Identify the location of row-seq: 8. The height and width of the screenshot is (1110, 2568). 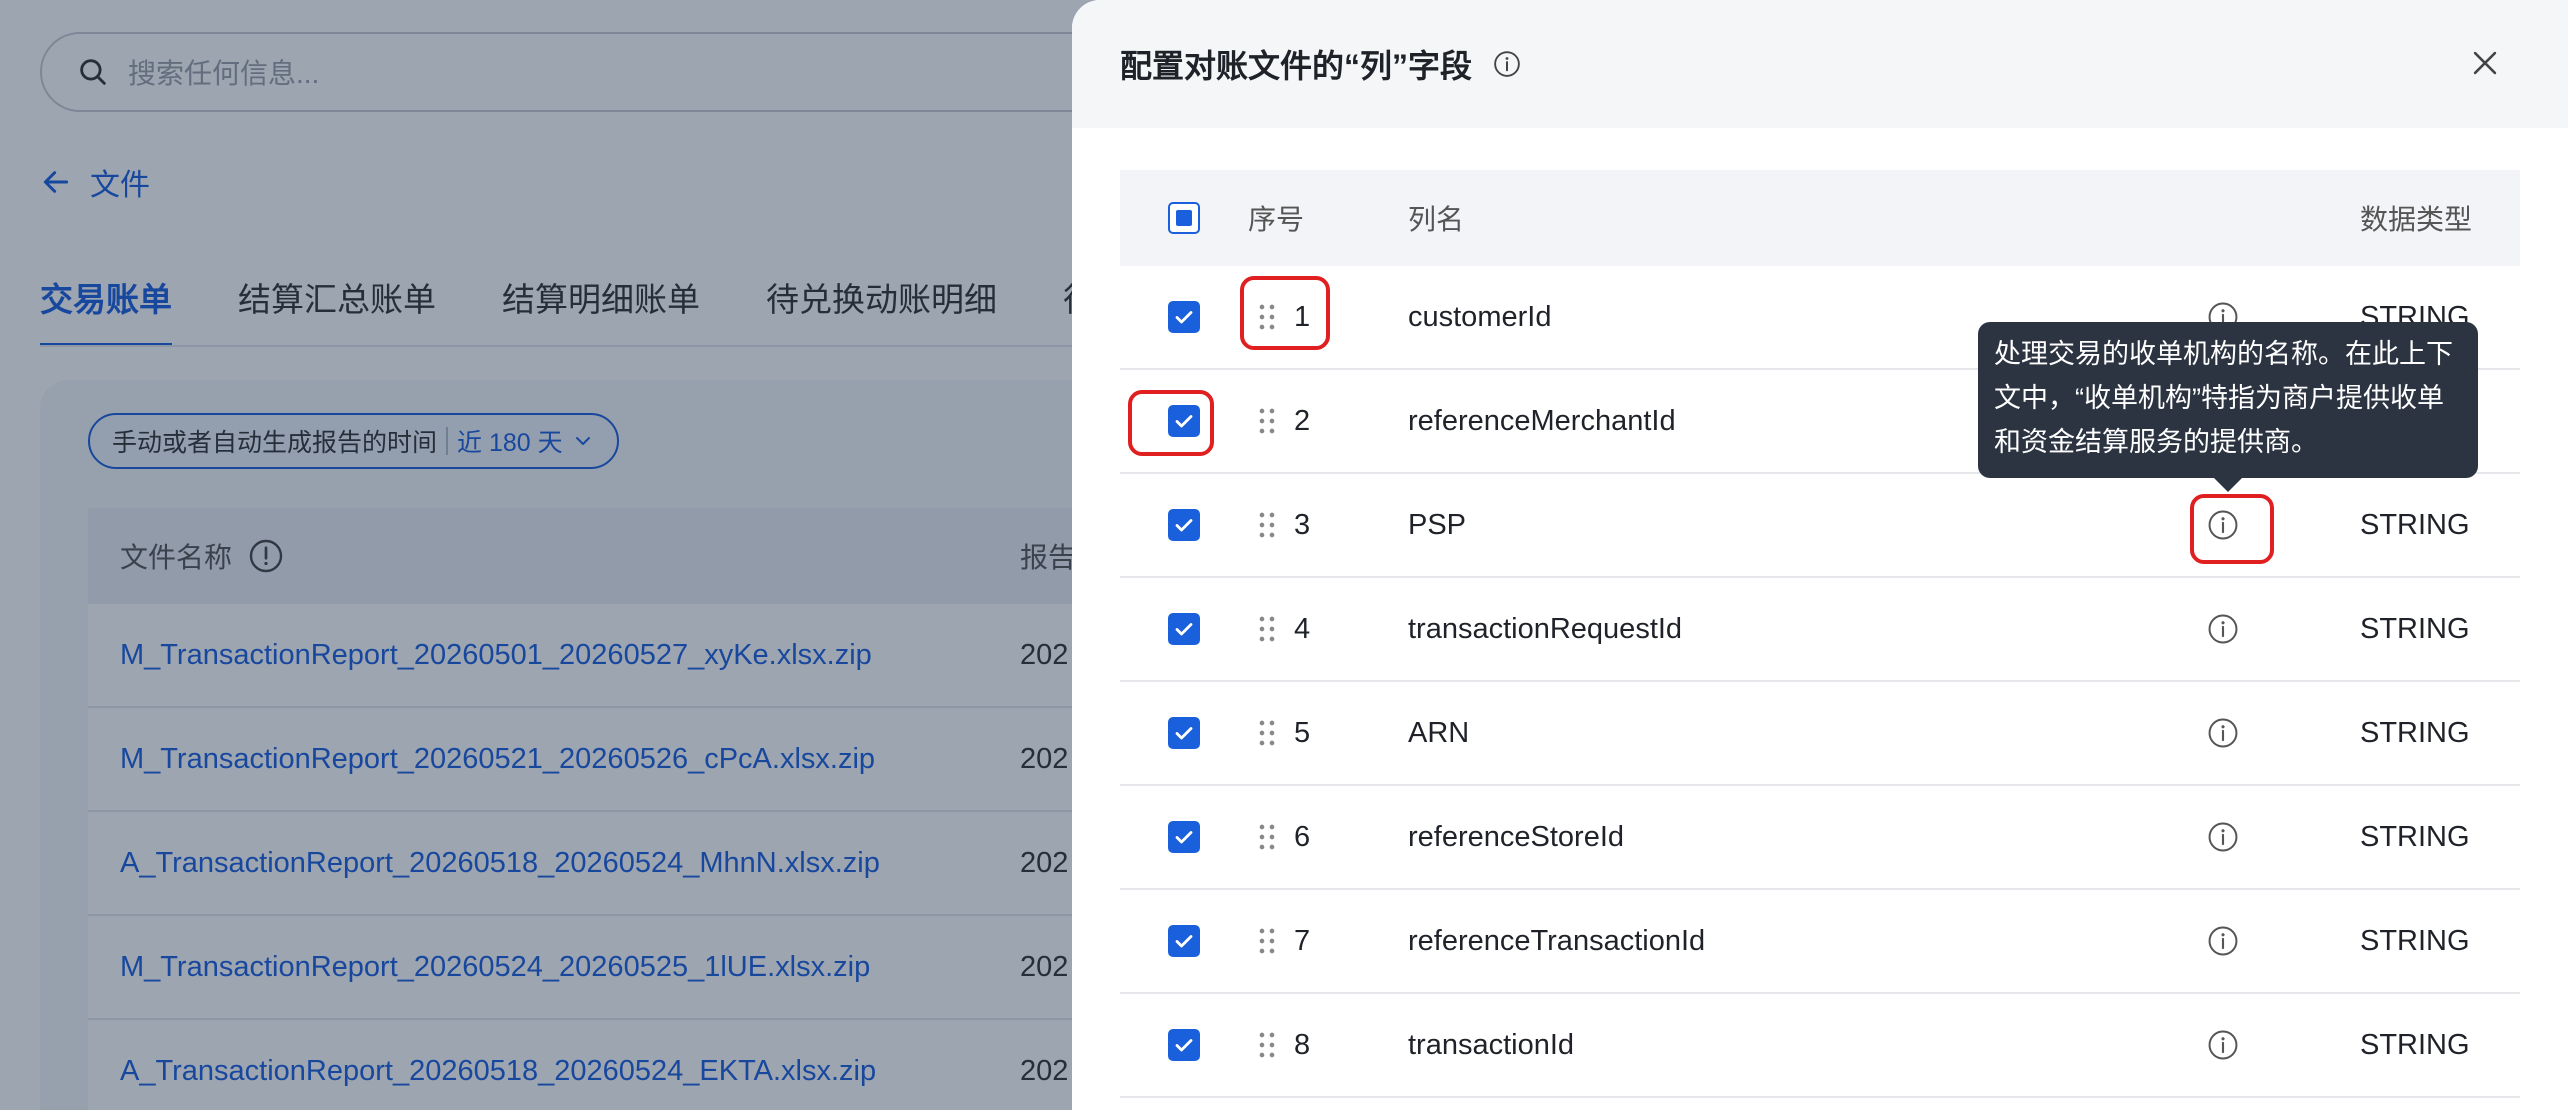
(1302, 1044).